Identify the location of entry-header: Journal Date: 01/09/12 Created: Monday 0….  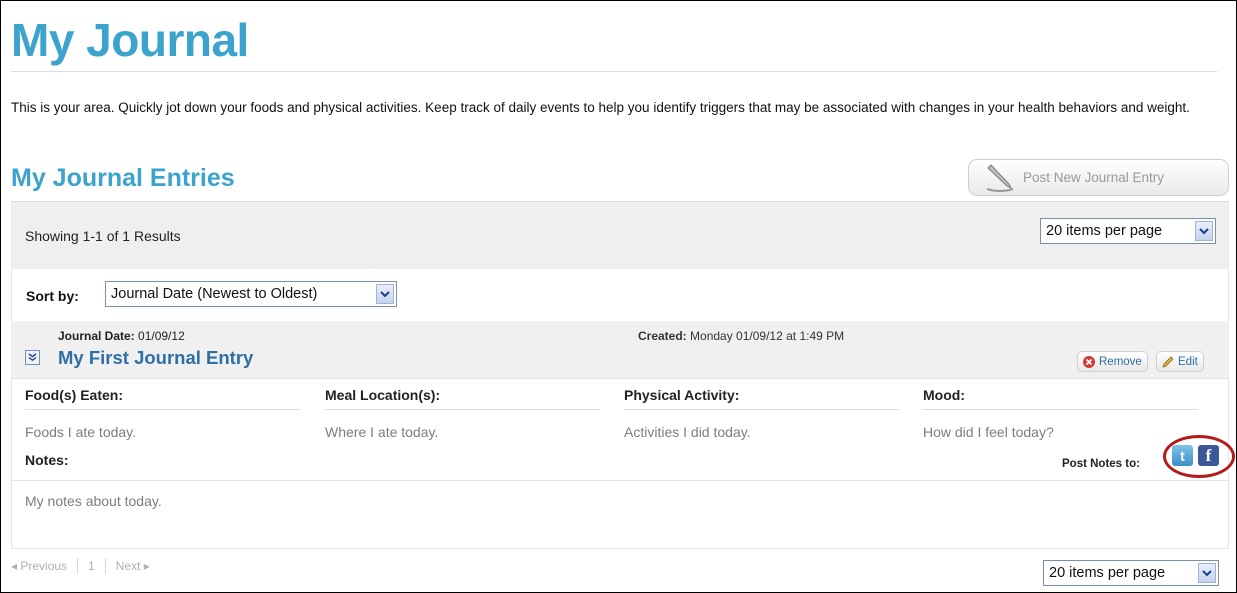
(620, 350).